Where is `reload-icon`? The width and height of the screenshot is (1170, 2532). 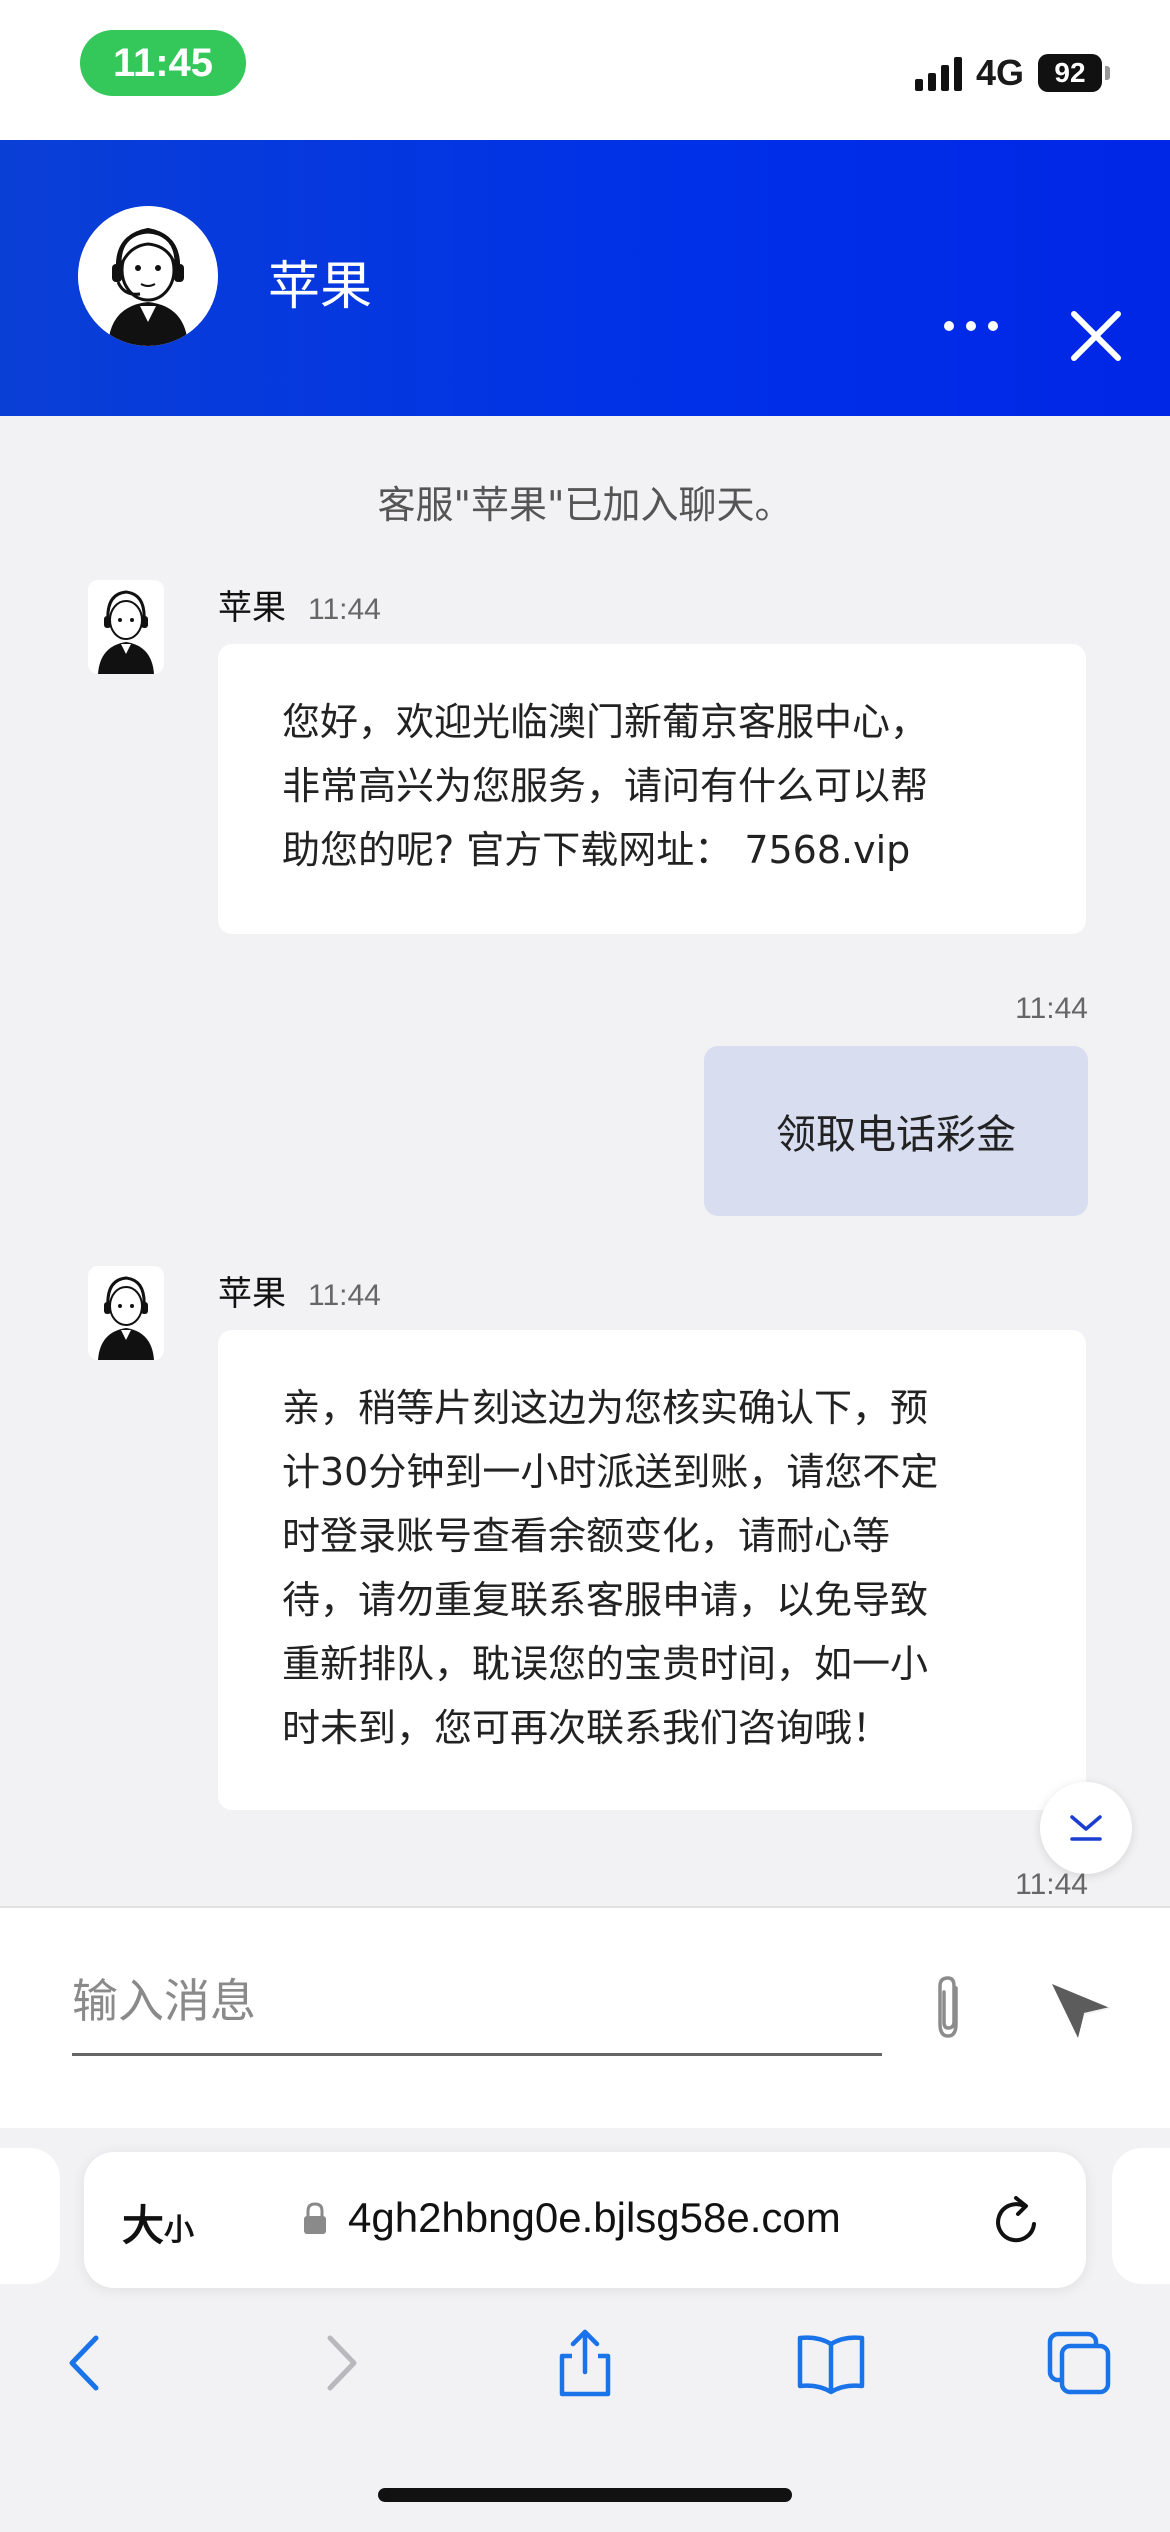
reload-icon is located at coordinates (1018, 2222).